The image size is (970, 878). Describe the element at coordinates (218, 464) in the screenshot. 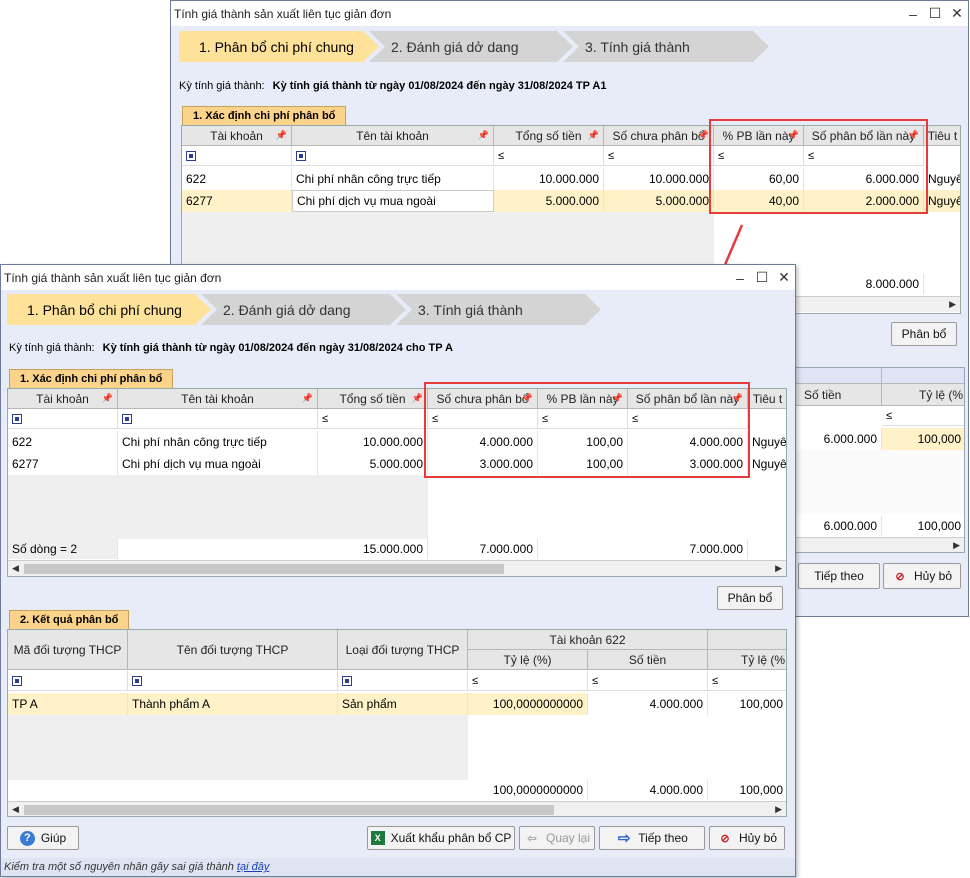

I see `front-row2-ten: Chi phí dịch vụ mua ngoài` at that location.